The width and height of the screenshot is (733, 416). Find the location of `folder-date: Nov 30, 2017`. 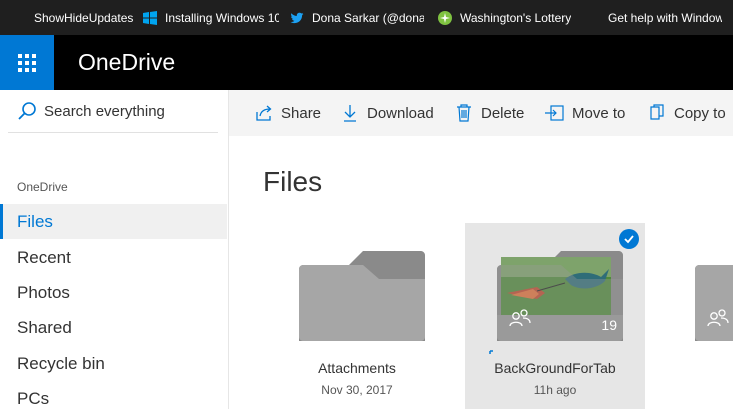

folder-date: Nov 30, 2017 is located at coordinates (357, 390).